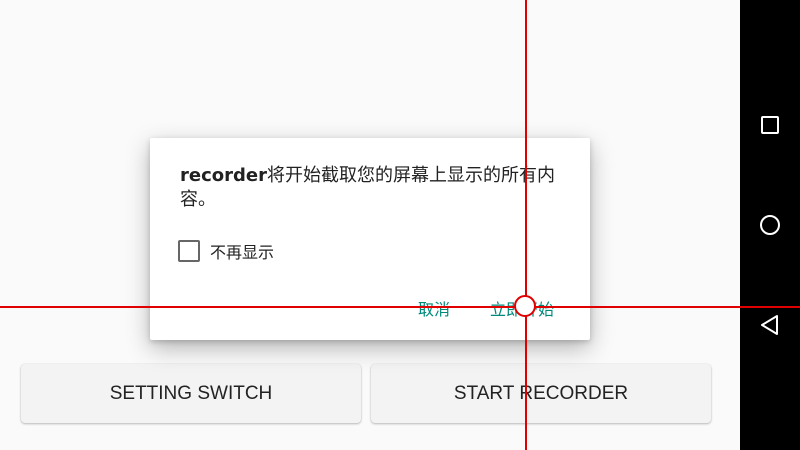 This screenshot has width=800, height=450. What do you see at coordinates (434, 308) in the screenshot?
I see `cancel-button: 取消` at bounding box center [434, 308].